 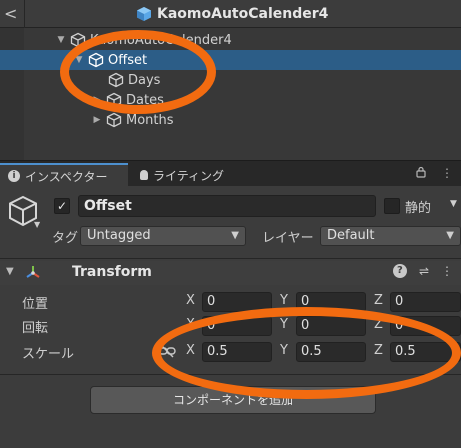 I want to click on info-icon: i, so click(x=14, y=176).